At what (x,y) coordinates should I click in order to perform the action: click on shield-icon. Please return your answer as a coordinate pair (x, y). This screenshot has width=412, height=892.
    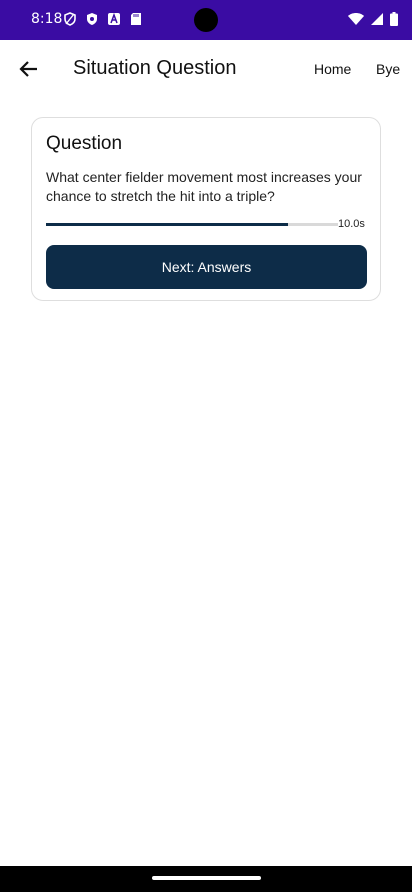
    Looking at the image, I should click on (70, 19).